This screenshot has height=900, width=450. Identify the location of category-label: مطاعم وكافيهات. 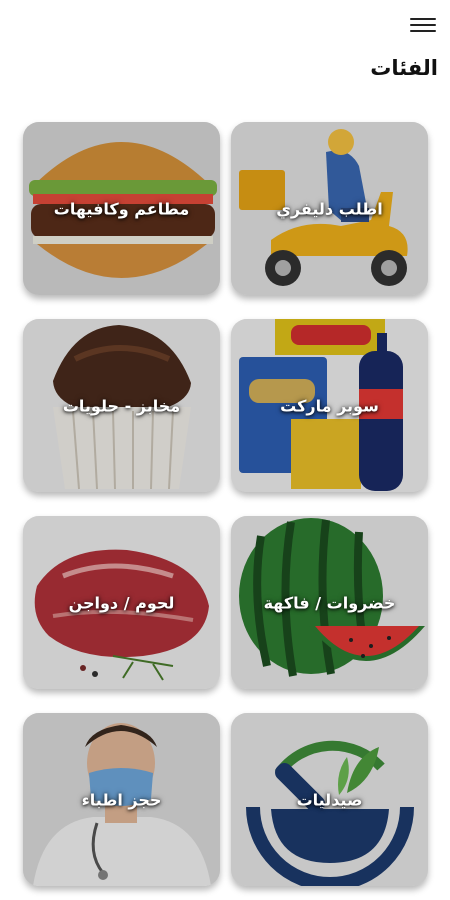
(121, 208).